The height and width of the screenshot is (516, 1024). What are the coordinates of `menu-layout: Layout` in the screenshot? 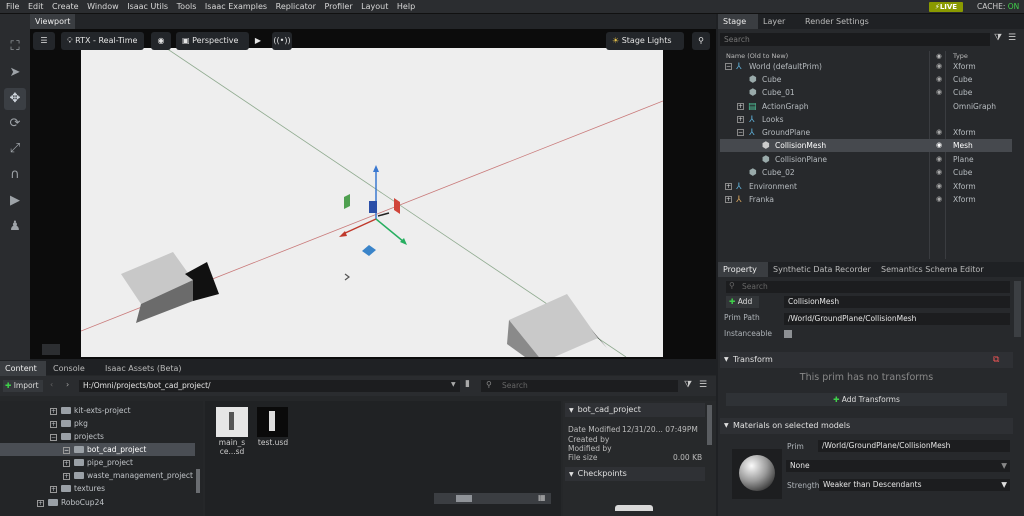 It's located at (374, 7).